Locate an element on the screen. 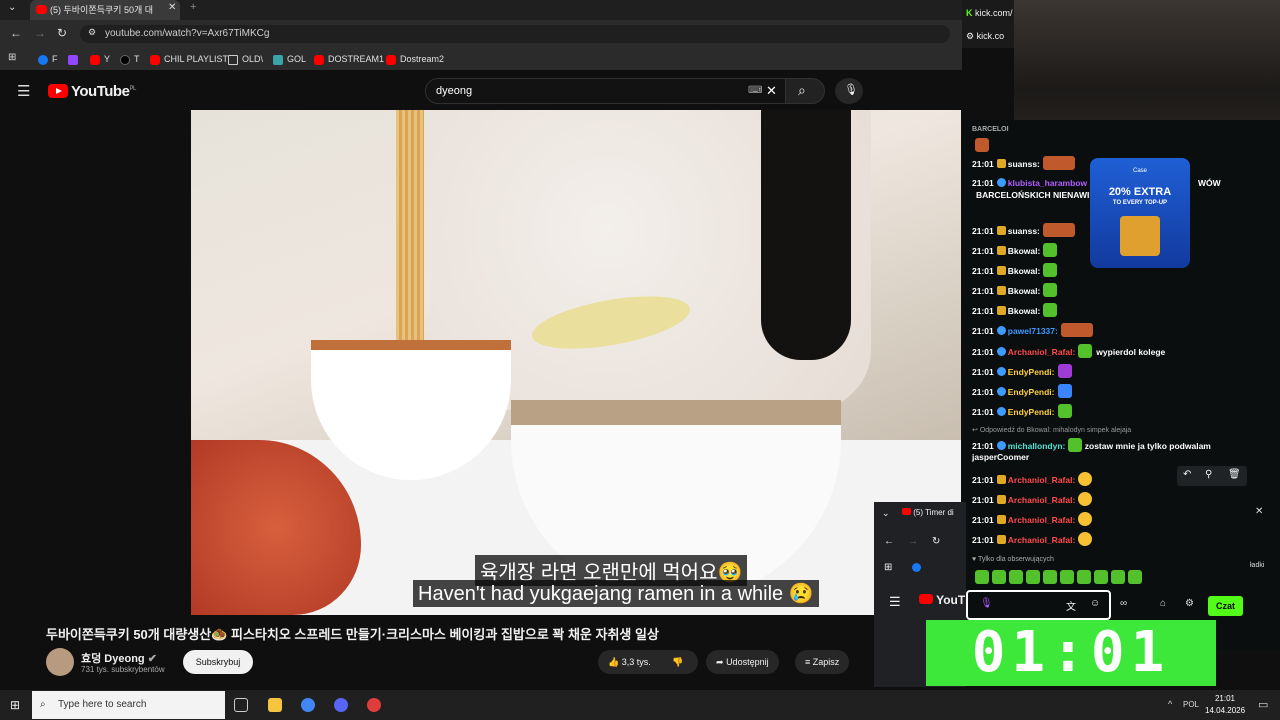 Image resolution: width=1280 pixels, height=720 pixels. chat-message-input: 🎙 文 ☺ is located at coordinates (1038, 605).